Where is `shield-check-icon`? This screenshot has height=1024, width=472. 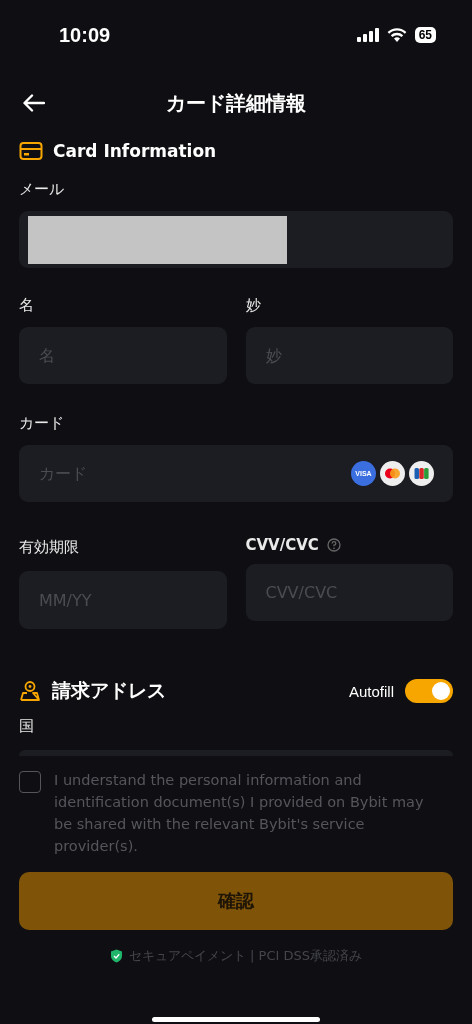 shield-check-icon is located at coordinates (116, 956).